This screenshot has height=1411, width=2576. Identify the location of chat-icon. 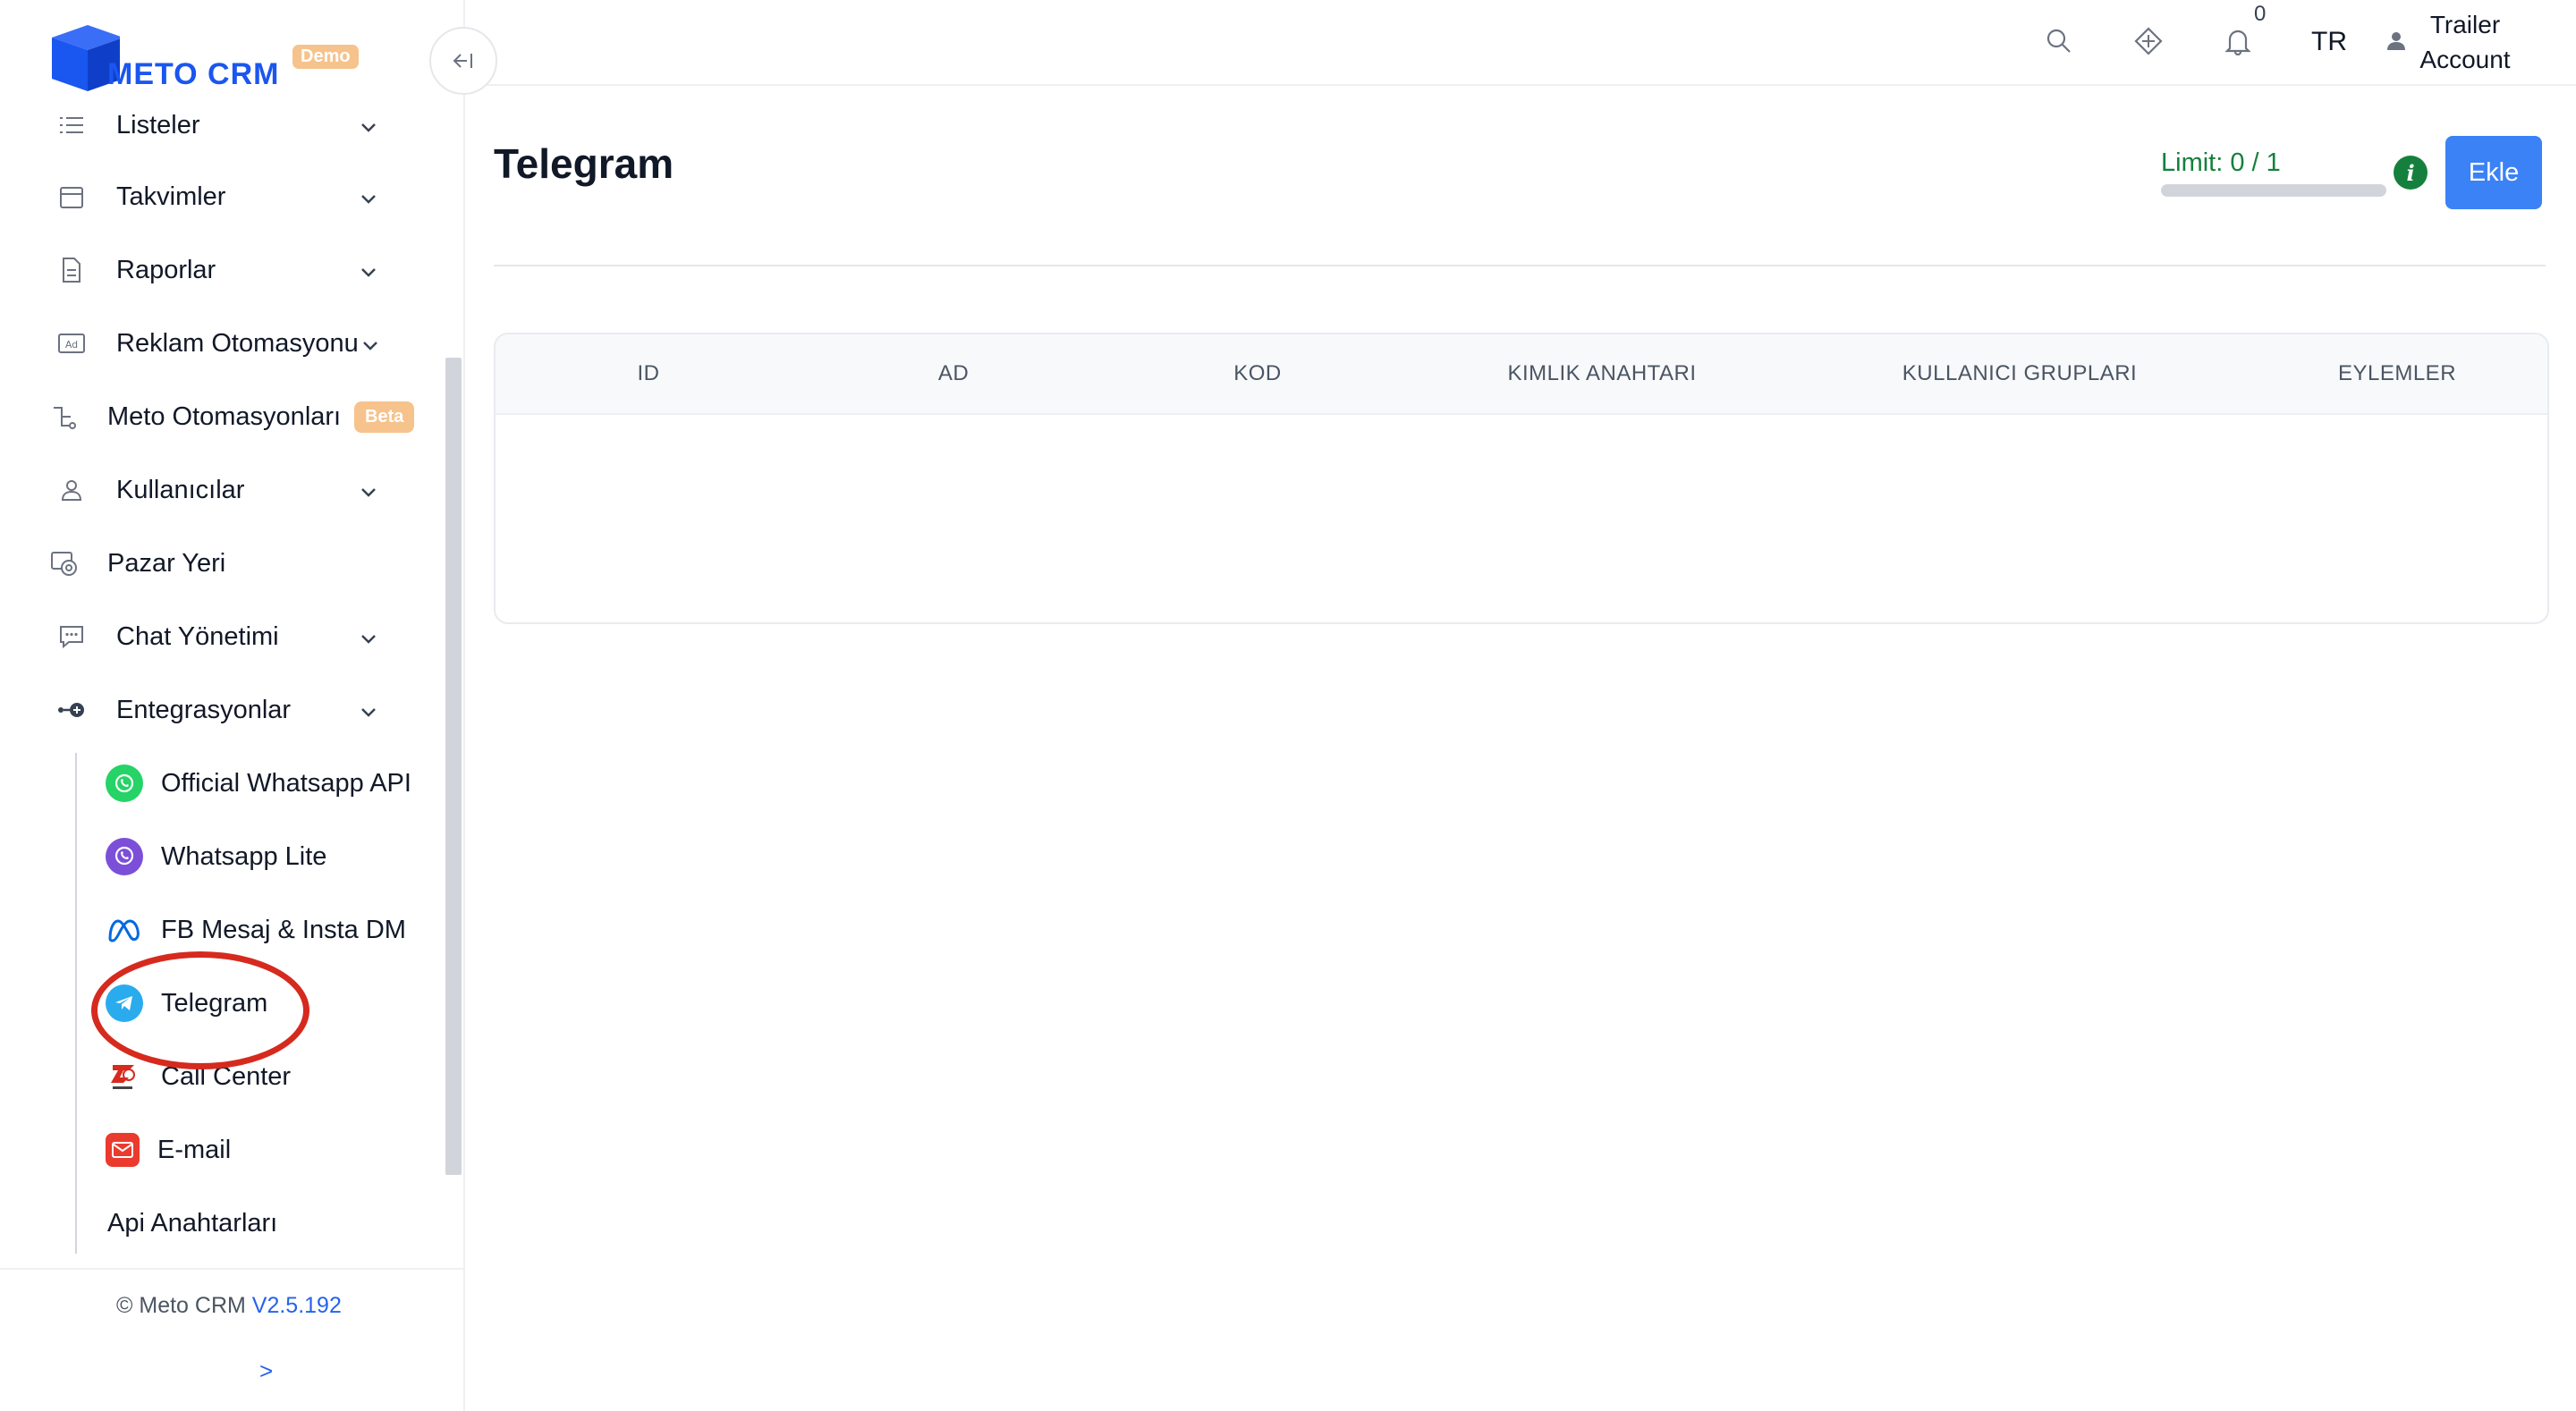
(71, 636).